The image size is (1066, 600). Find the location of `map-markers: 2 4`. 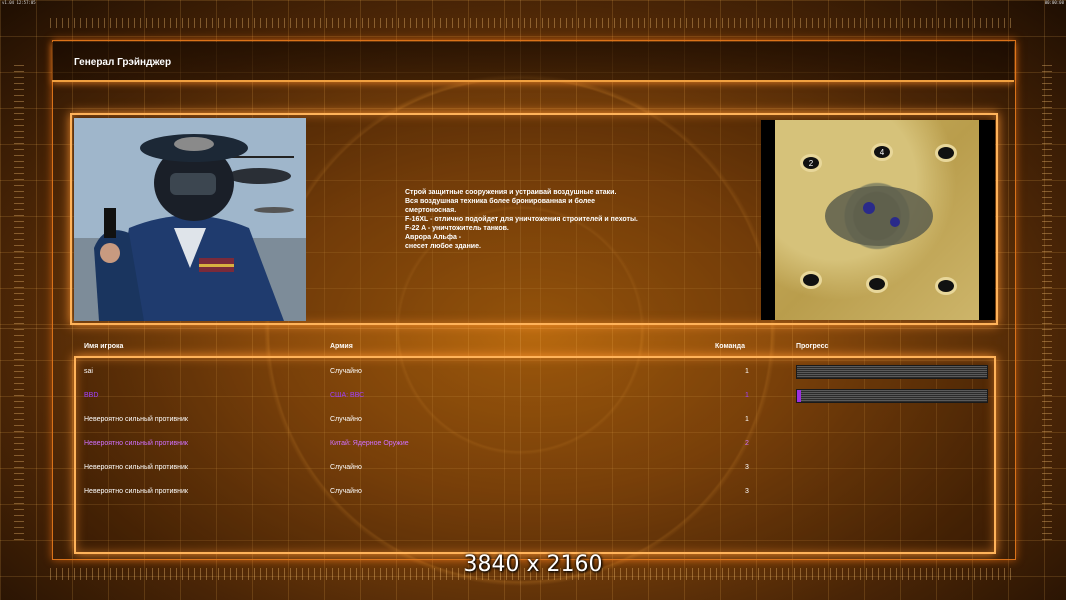

map-markers: 2 4 is located at coordinates (878, 219).